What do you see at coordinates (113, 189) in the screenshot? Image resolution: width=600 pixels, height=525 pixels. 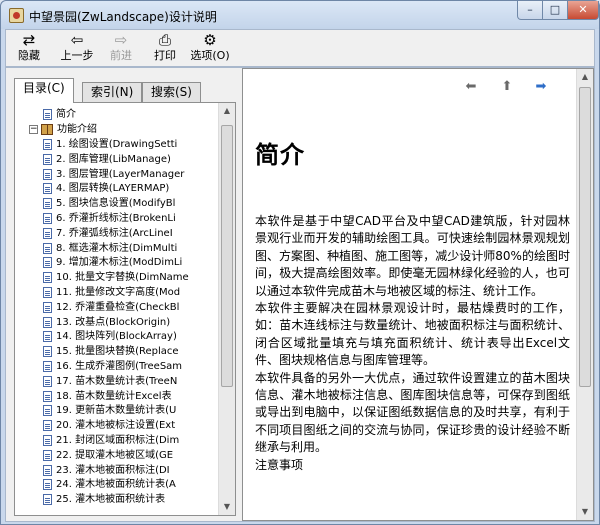 I see `tree-item-label: 4. 图层转换(LAYERMAP)` at bounding box center [113, 189].